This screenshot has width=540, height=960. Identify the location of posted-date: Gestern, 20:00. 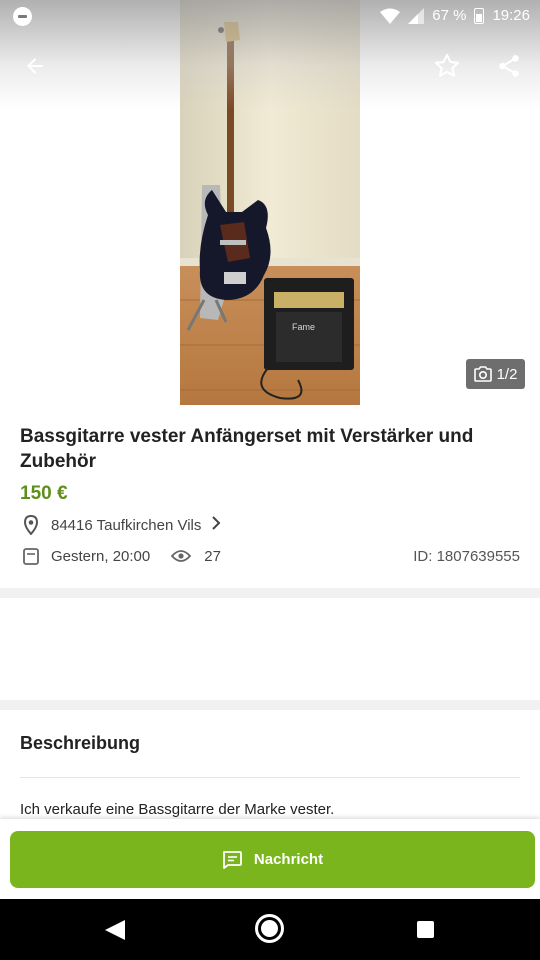
(101, 556).